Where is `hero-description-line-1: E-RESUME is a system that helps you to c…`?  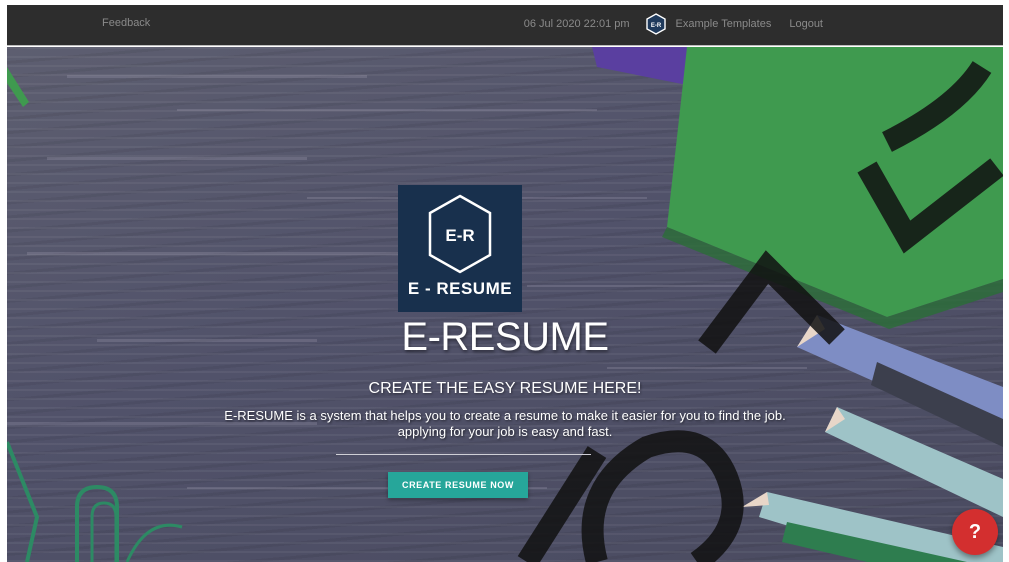
hero-description-line-1: E-RESUME is a system that helps you to c… is located at coordinates (505, 415).